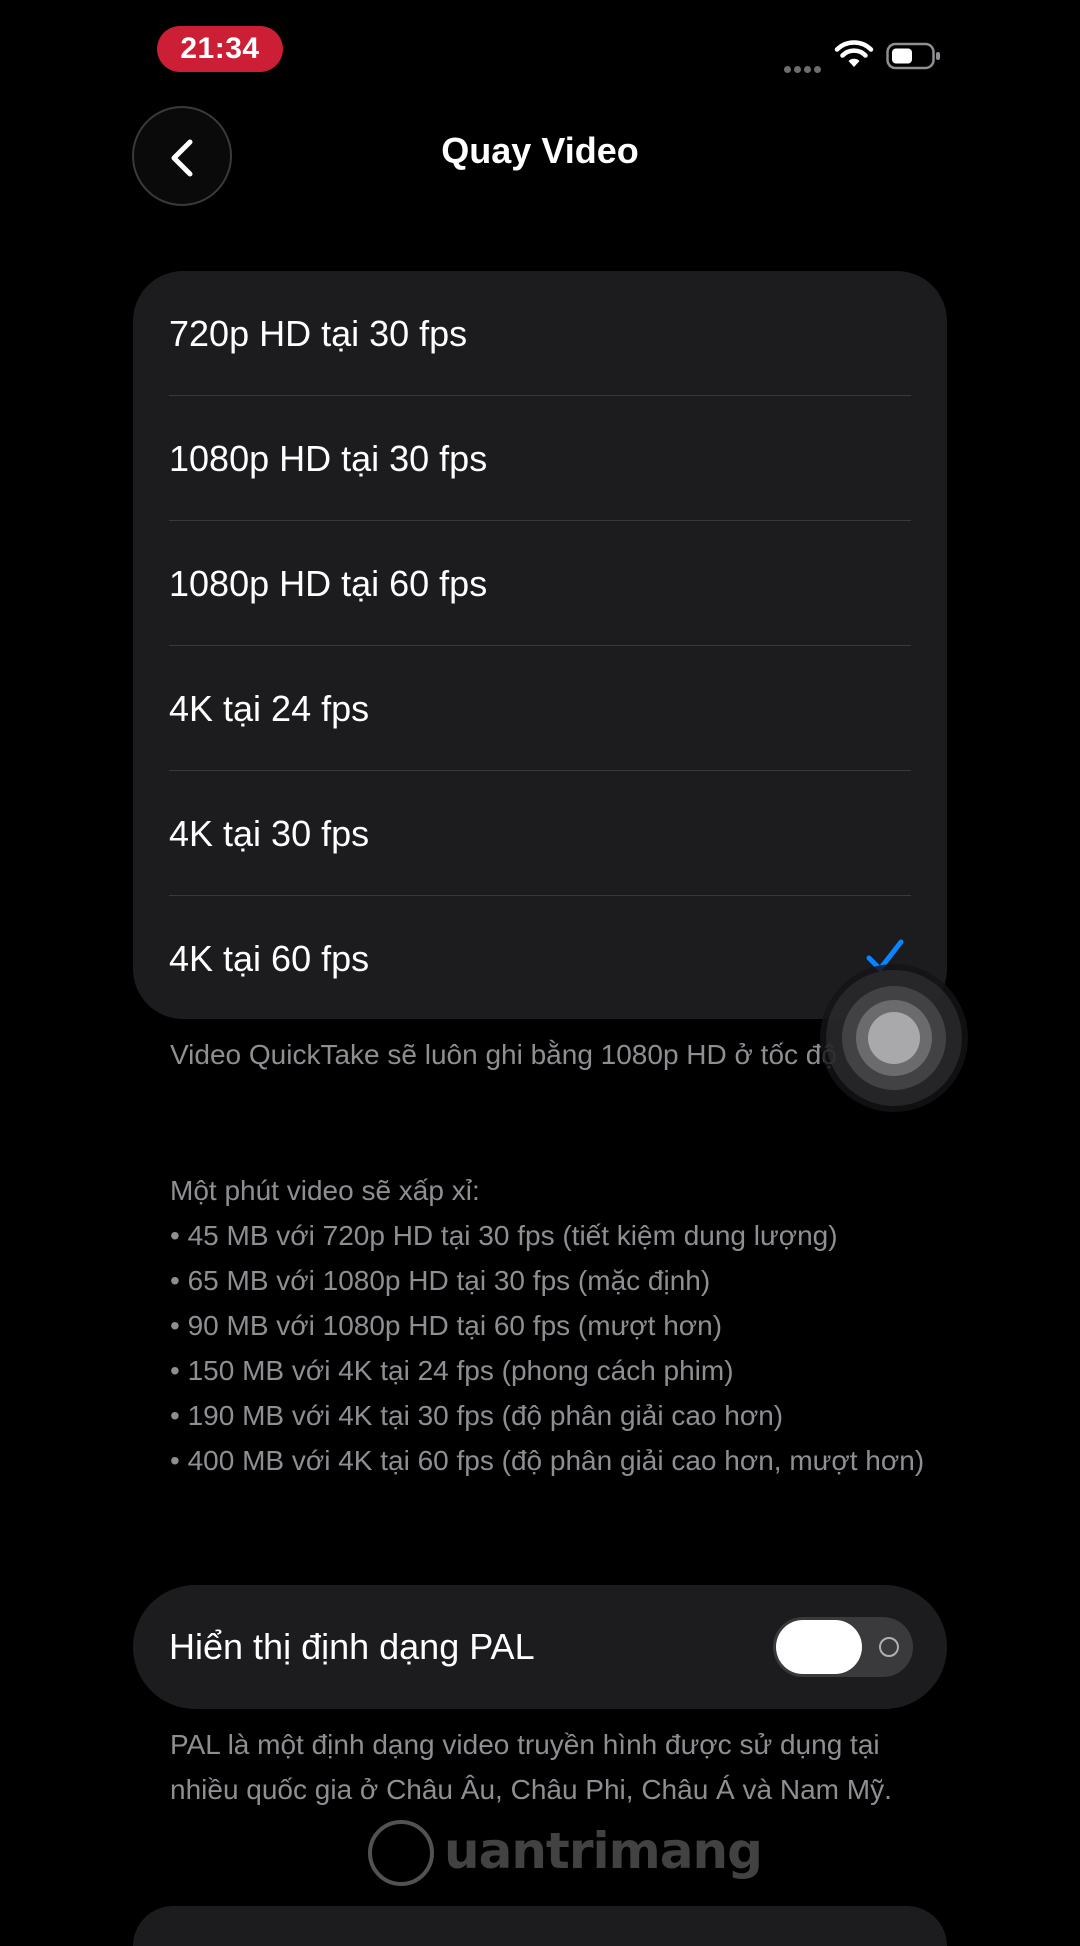  What do you see at coordinates (540, 150) in the screenshot?
I see `page-title: Quay Video` at bounding box center [540, 150].